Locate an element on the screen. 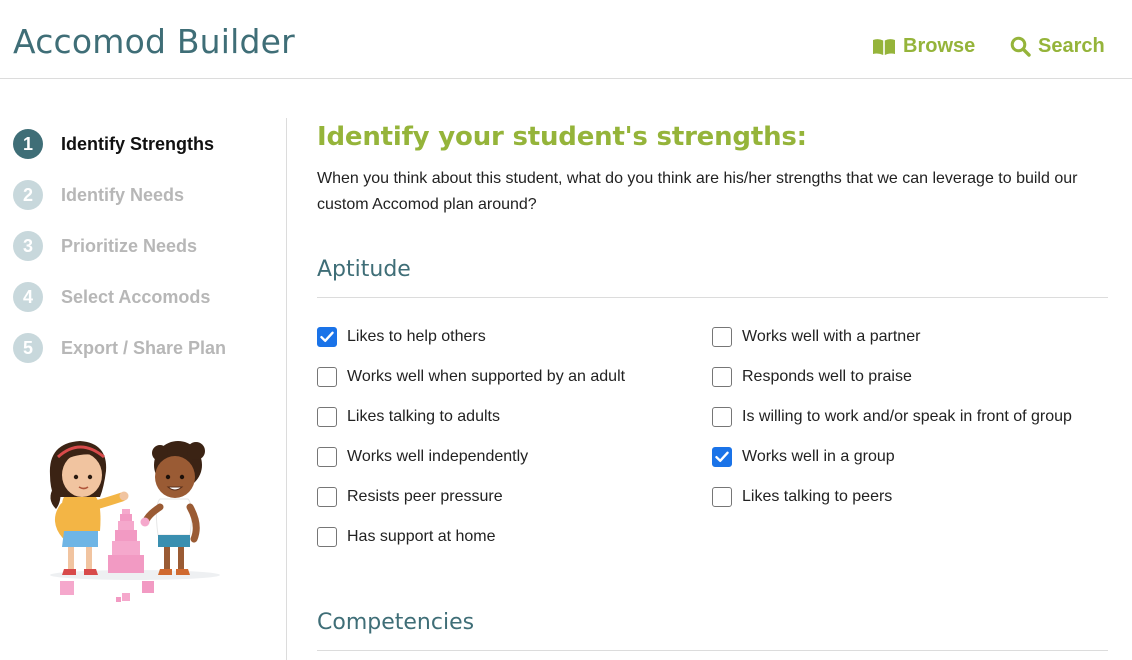 The height and width of the screenshot is (660, 1132). checkbox-resists-peer-pressure: Resists peer pressure is located at coordinates (410, 497).